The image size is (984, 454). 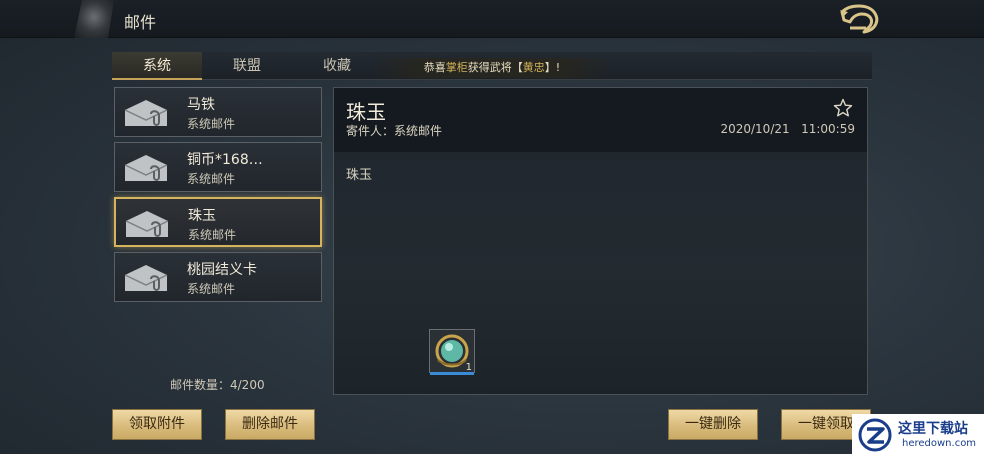 I want to click on mail-date: 2020/10/21, so click(x=755, y=129).